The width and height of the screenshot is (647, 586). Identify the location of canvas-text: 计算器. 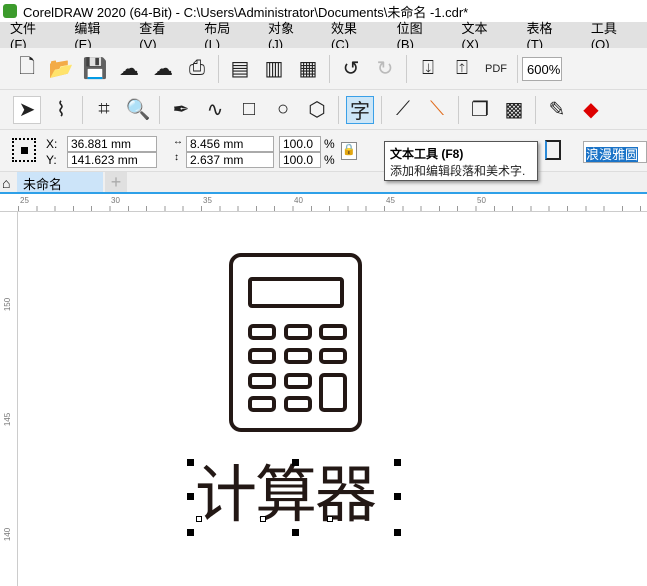
(286, 495).